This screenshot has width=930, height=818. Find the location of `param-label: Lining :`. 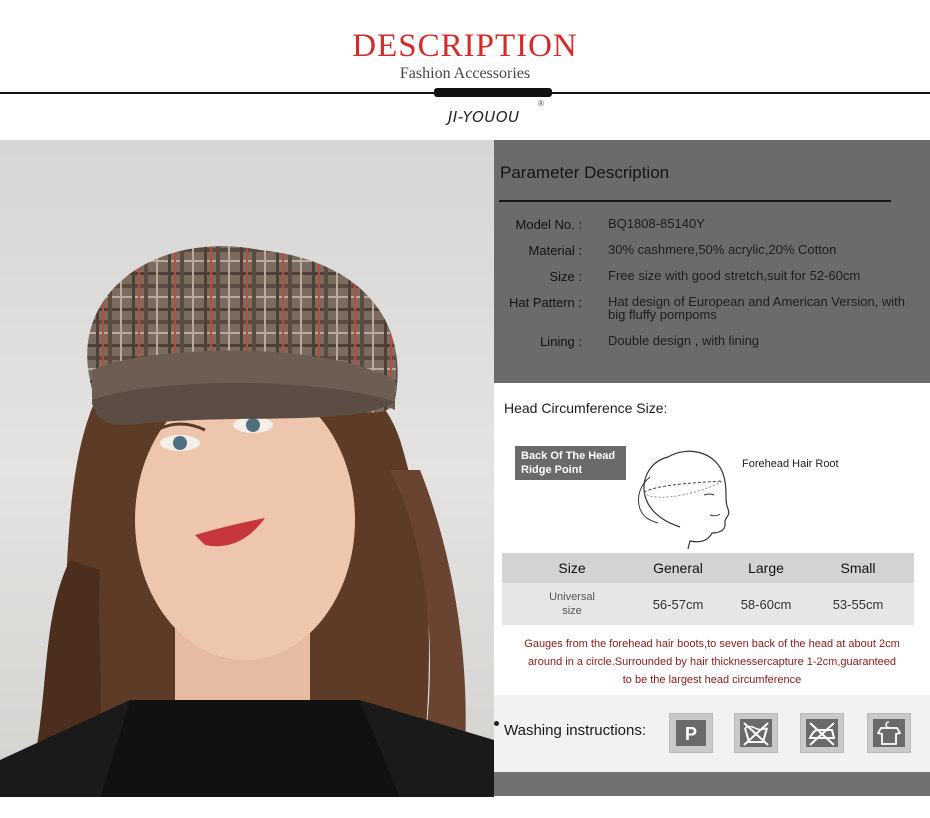

param-label: Lining : is located at coordinates (561, 341).